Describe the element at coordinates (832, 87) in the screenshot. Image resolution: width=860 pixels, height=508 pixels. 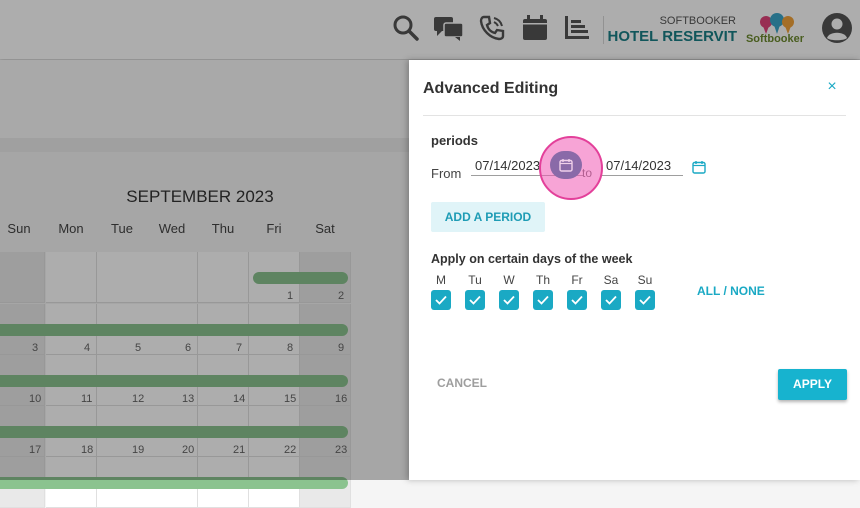
I see `close-icon: ×` at that location.